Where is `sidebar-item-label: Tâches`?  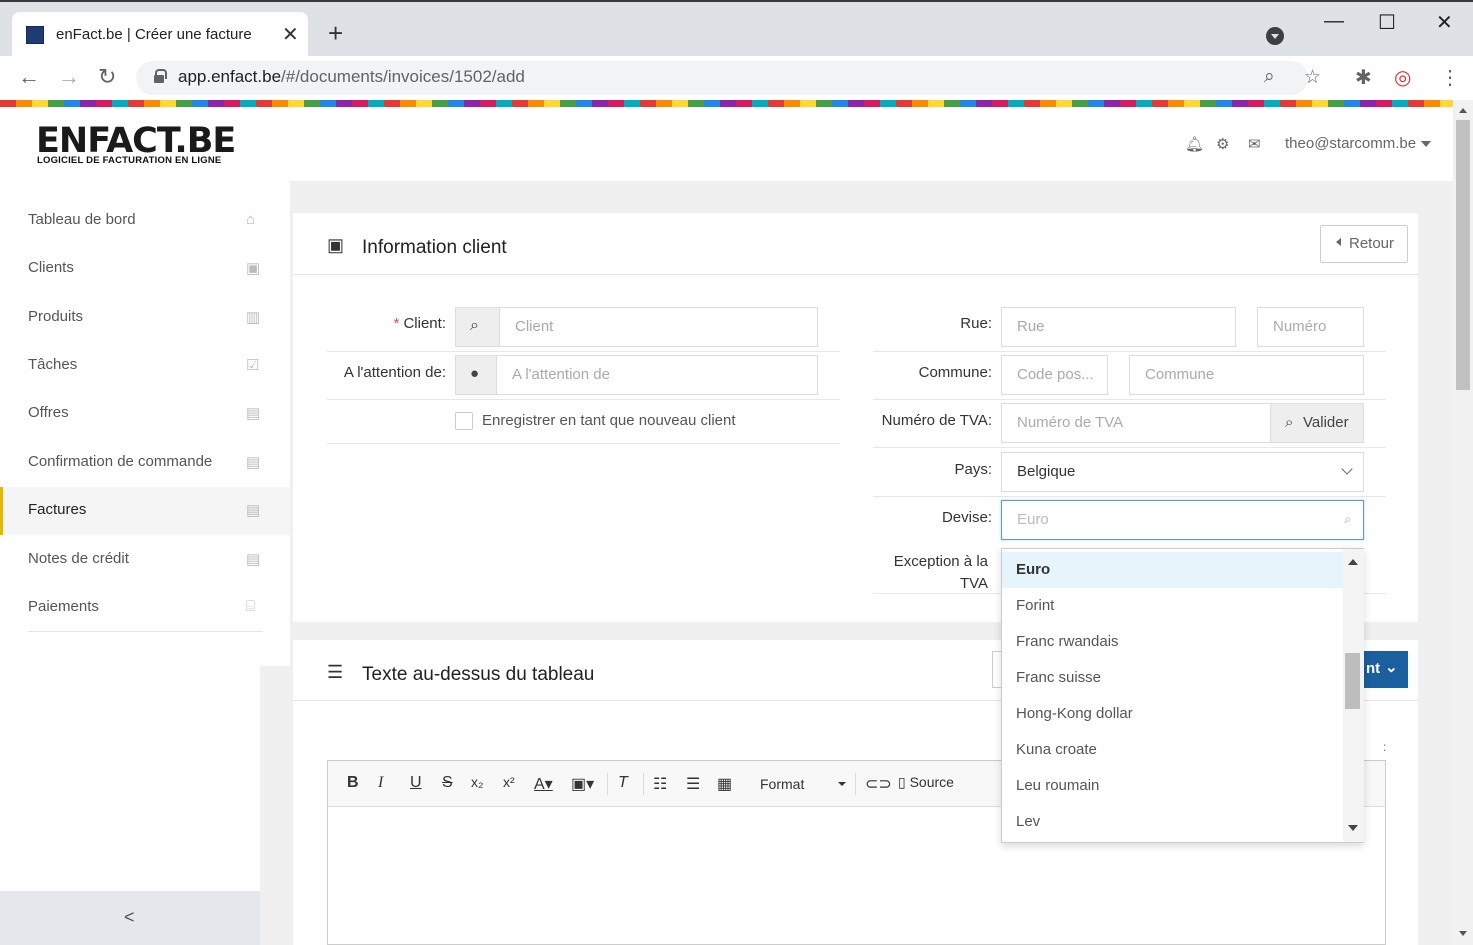
sidebar-item-label: Tâches is located at coordinates (53, 364).